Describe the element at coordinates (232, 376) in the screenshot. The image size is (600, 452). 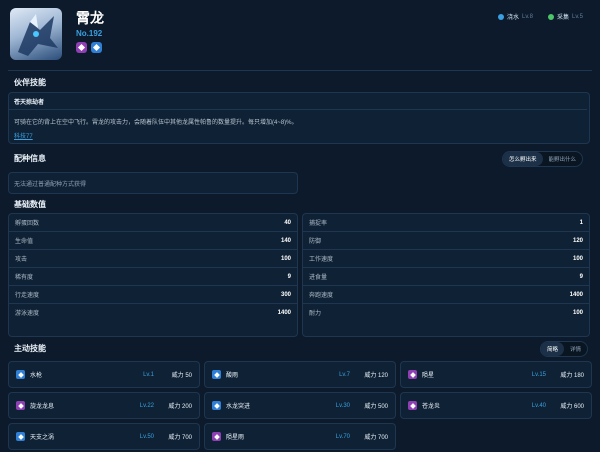
I see `skill-name: 酸雨` at that location.